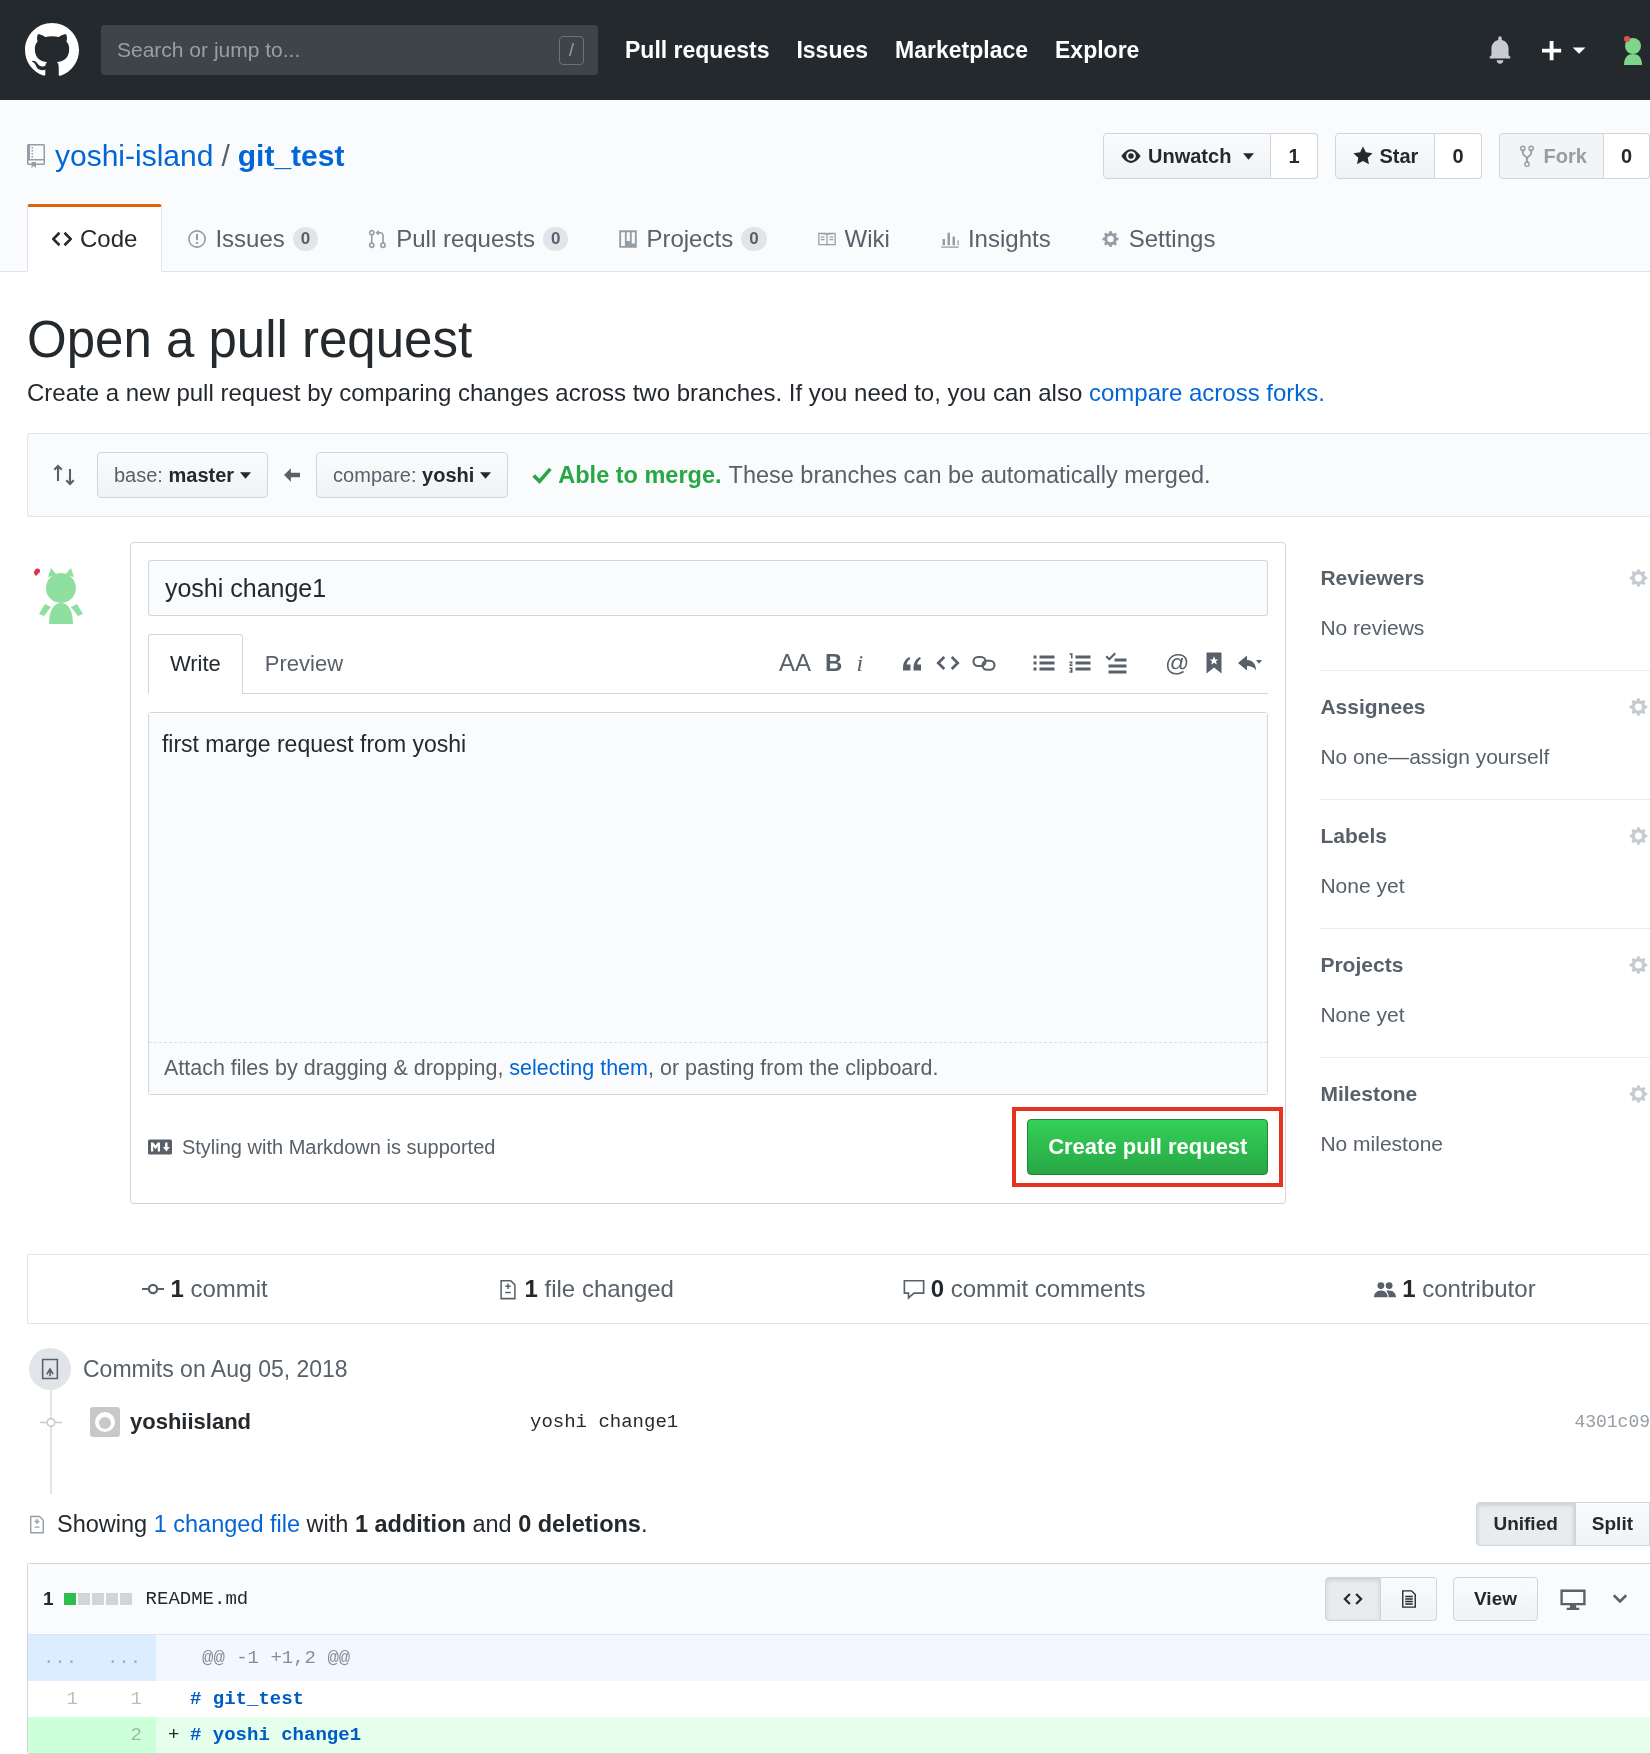 This screenshot has height=1754, width=1650. I want to click on sidebar-value: No reviews, so click(1373, 628).